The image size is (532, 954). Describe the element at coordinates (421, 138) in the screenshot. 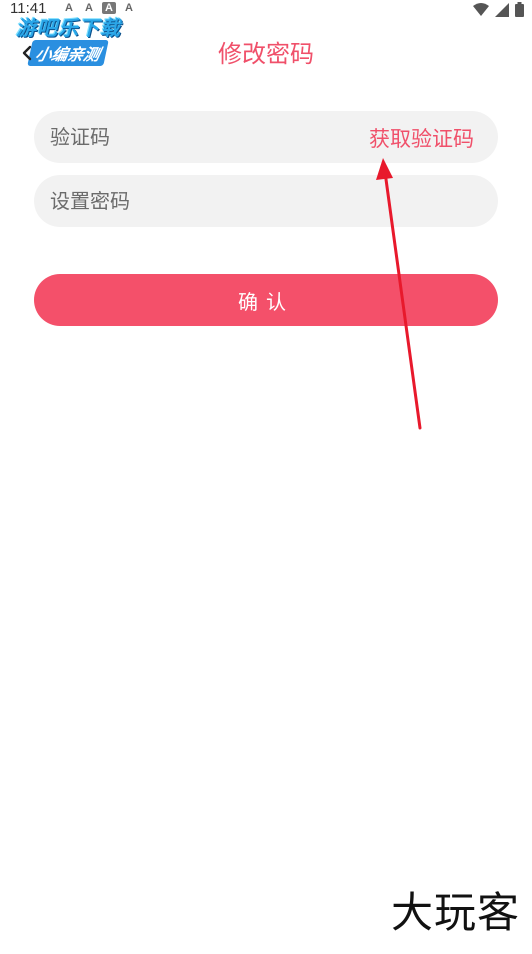

I see `get-code-button: 获取验证码` at that location.